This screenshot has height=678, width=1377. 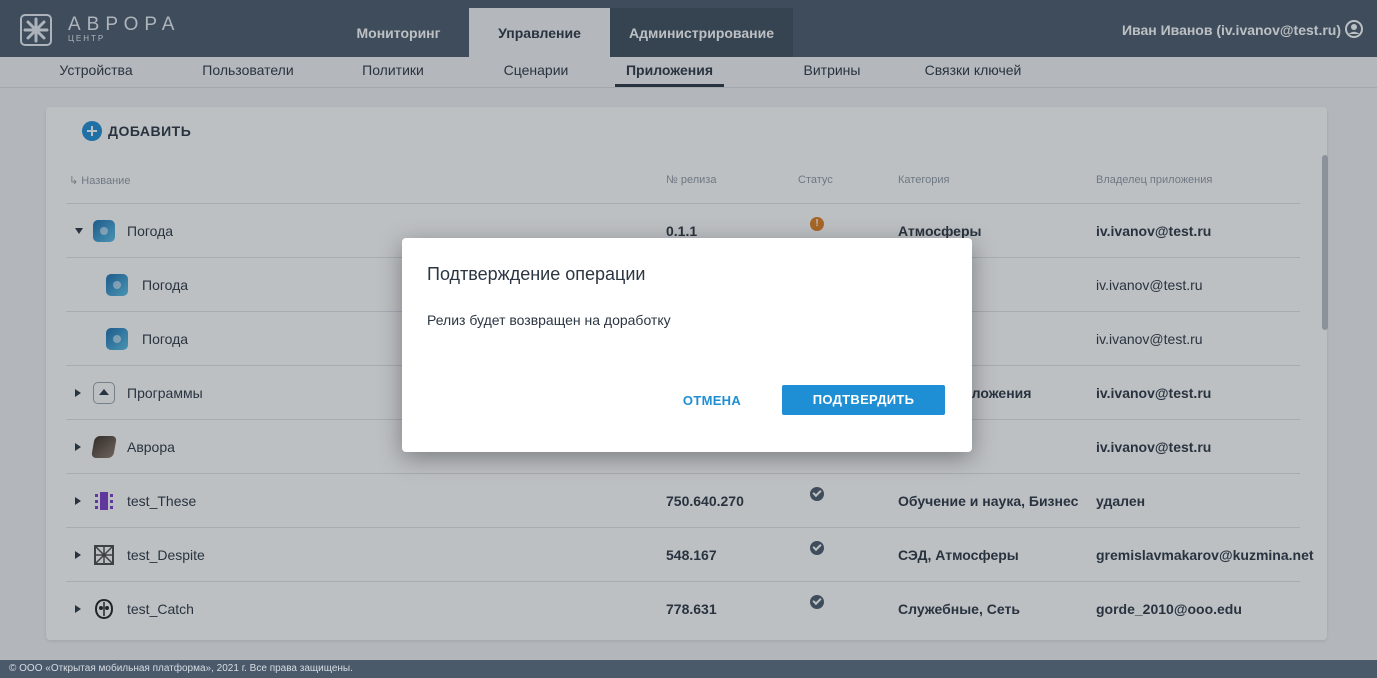 What do you see at coordinates (712, 401) in the screenshot?
I see `cancel-button: ОТМЕНА` at bounding box center [712, 401].